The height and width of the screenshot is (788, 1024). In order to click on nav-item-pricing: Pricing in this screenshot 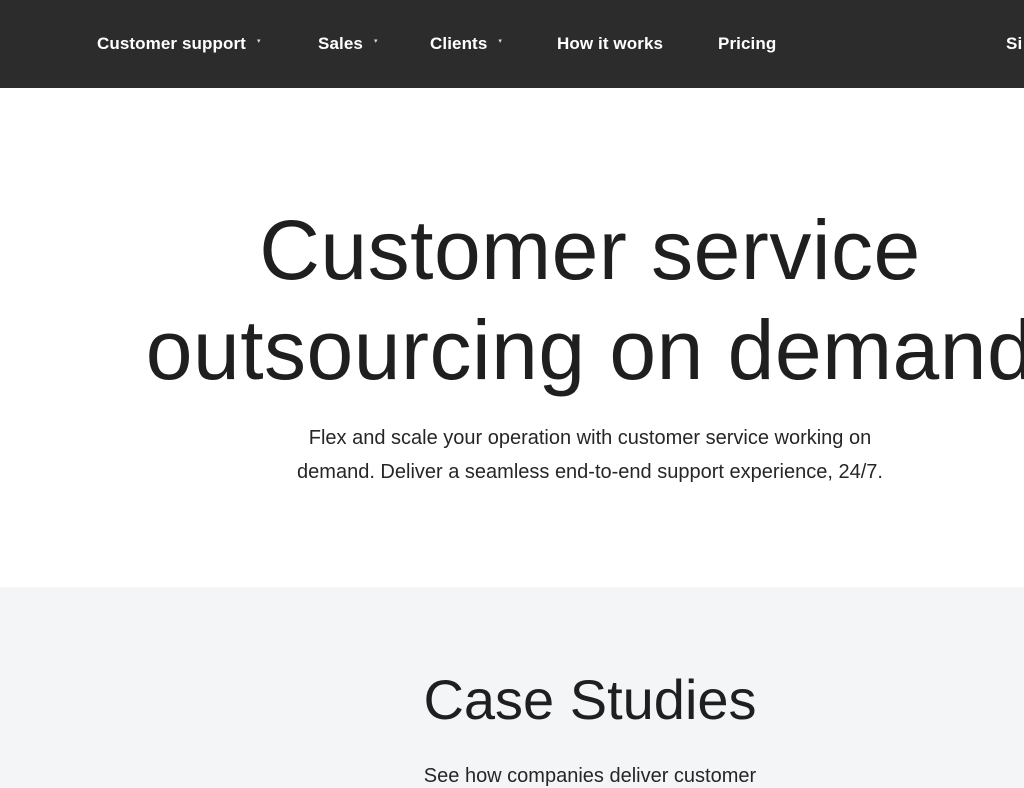, I will do `click(747, 44)`.